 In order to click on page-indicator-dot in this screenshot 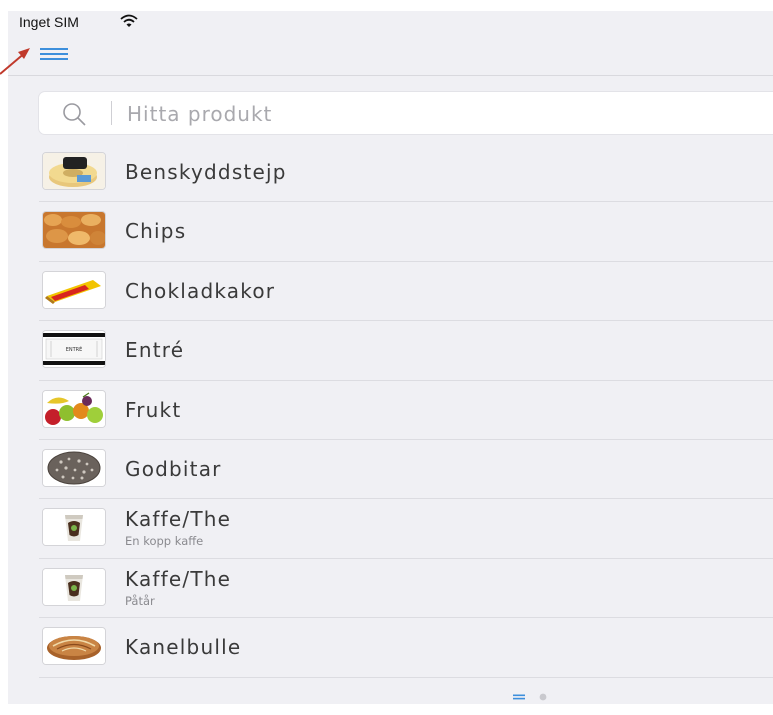, I will do `click(543, 697)`.